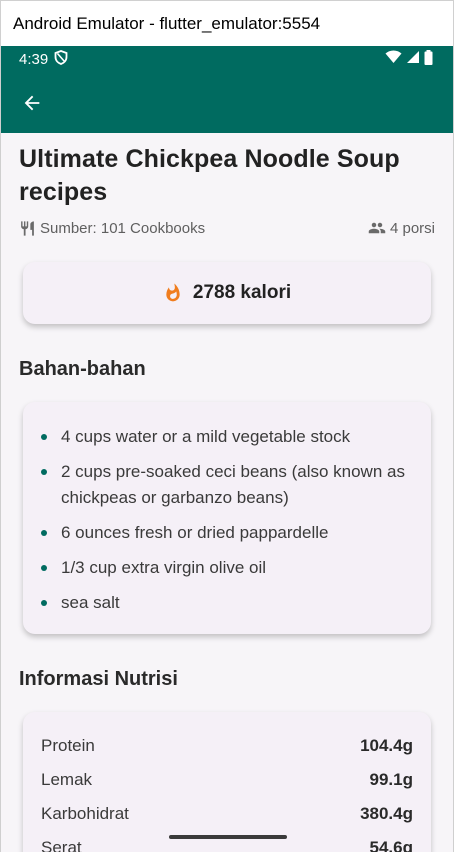  I want to click on ingredient-text: 1/3 cup extra virgin olive oil, so click(164, 567).